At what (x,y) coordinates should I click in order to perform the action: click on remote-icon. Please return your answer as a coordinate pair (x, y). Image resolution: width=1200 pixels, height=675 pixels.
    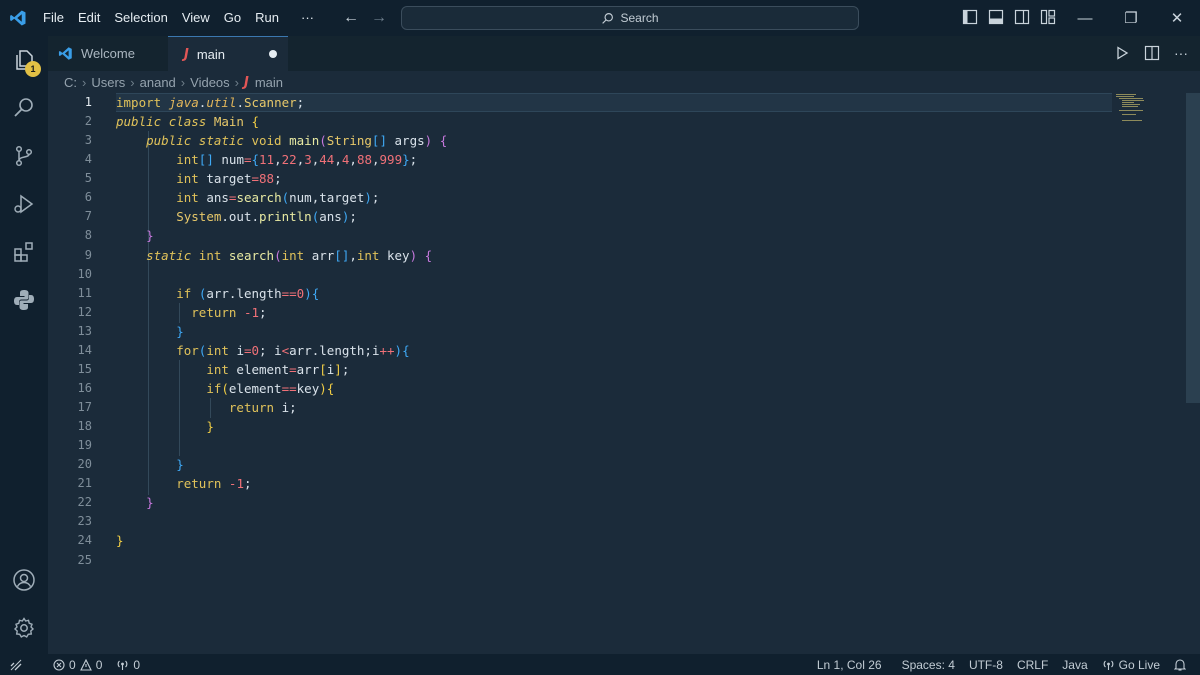
    Looking at the image, I should click on (16, 664).